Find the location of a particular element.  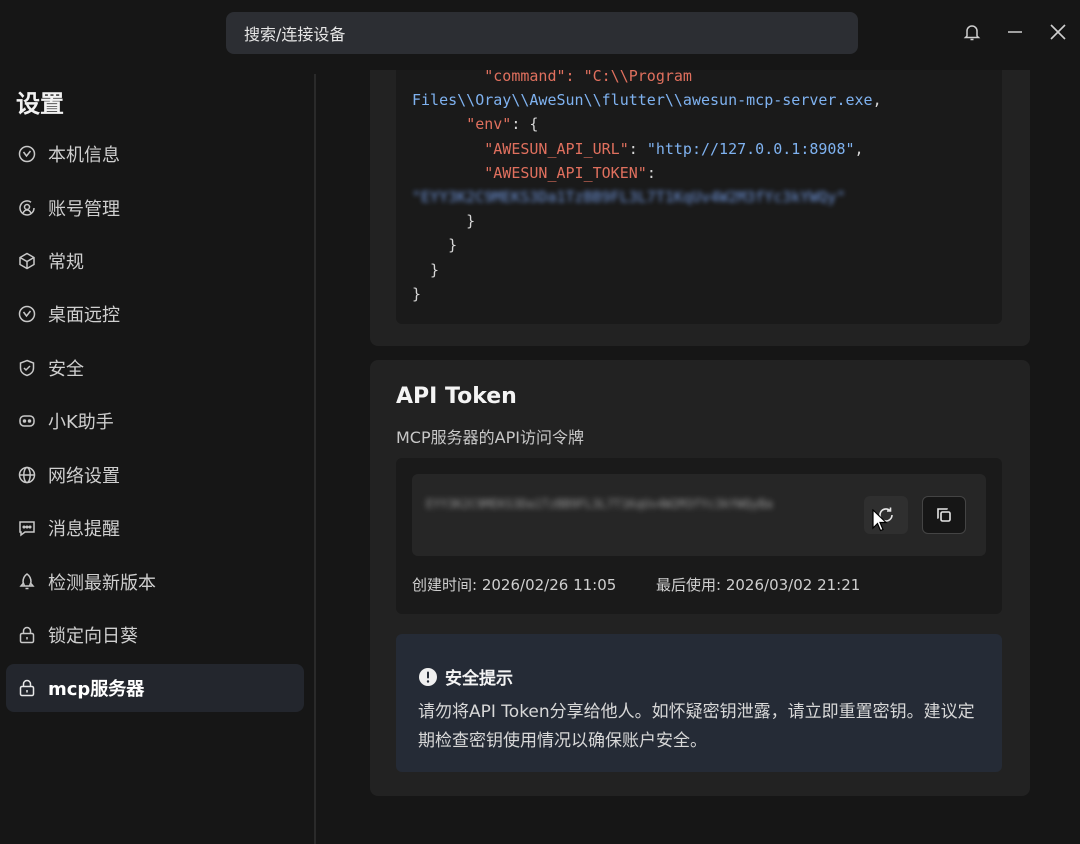

sidebar-item-mcp-server: mcp服务器 is located at coordinates (155, 688).